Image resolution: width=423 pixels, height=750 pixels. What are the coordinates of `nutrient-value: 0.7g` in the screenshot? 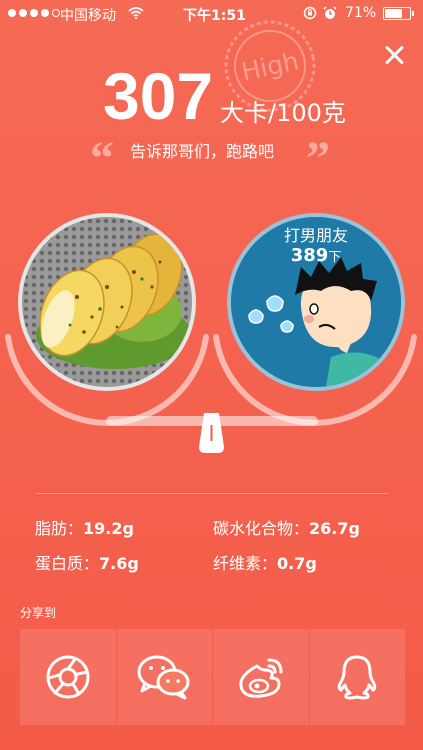 It's located at (297, 563).